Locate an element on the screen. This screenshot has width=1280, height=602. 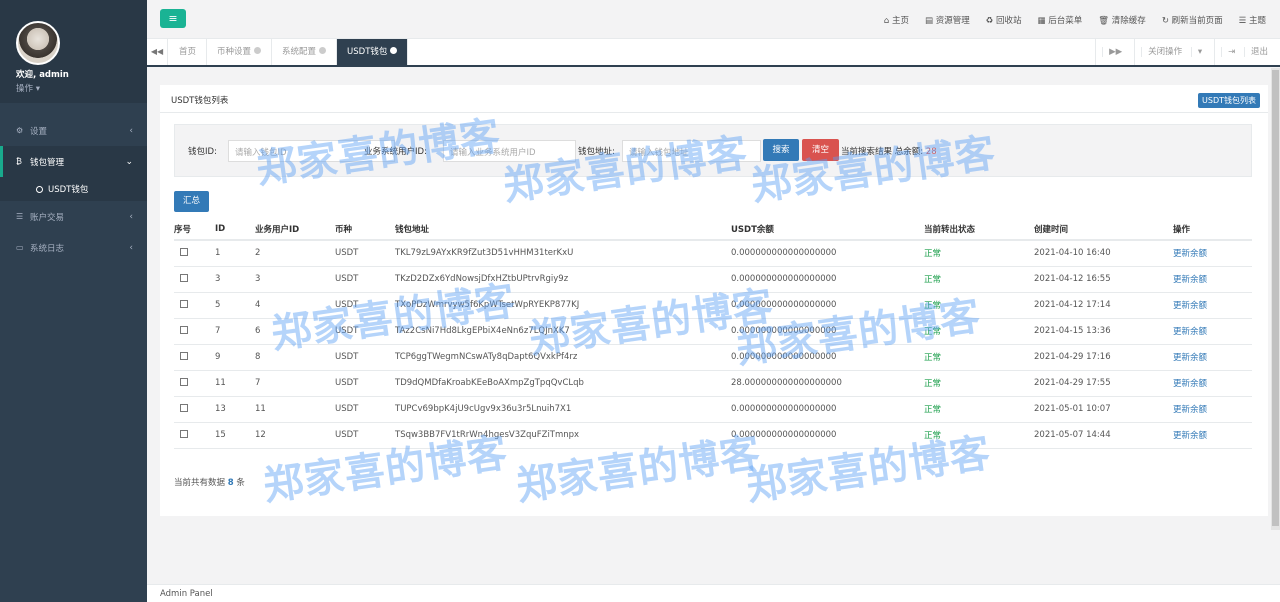
cell-created-cell: 2021-05-01 10:07 is located at coordinates (1103, 409).